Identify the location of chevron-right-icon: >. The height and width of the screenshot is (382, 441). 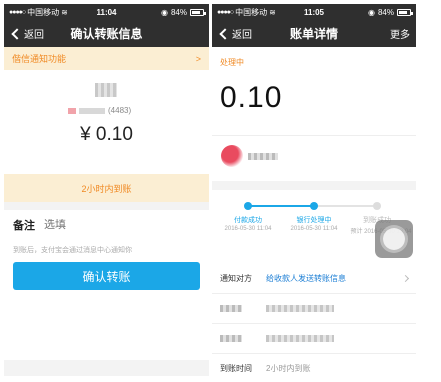
(198, 58).